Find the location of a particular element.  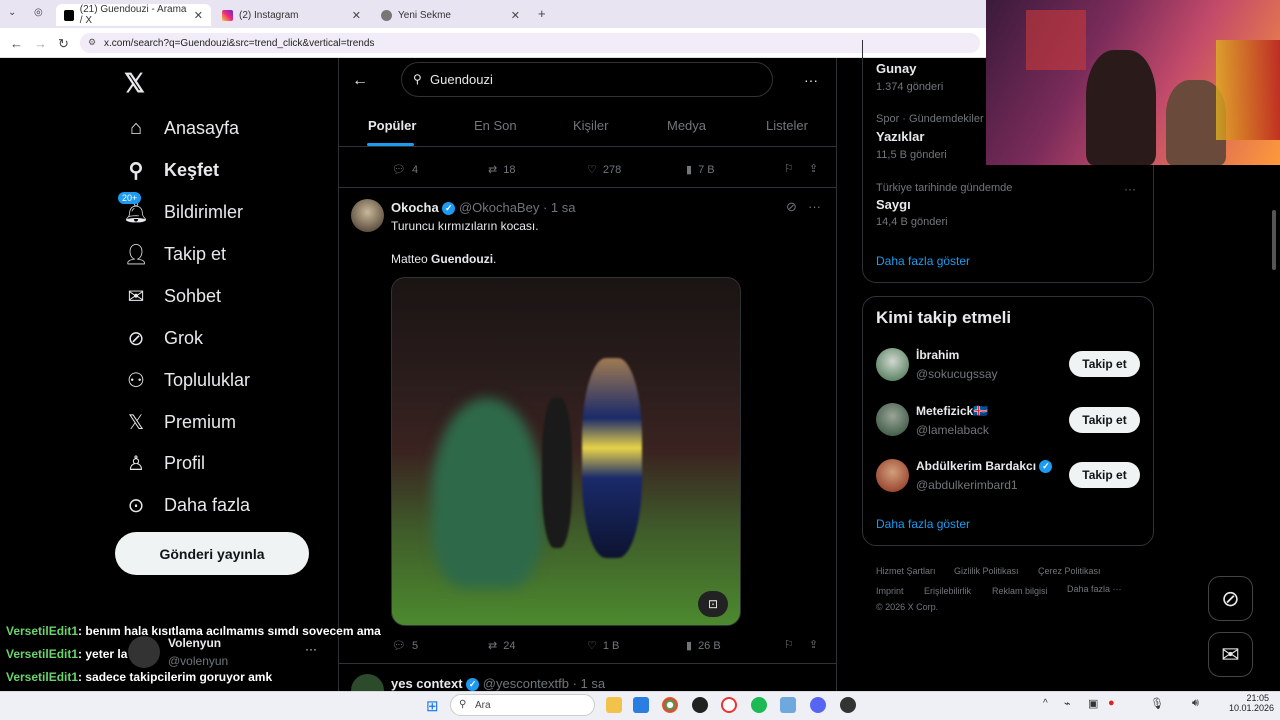

store-icon is located at coordinates (641, 705).